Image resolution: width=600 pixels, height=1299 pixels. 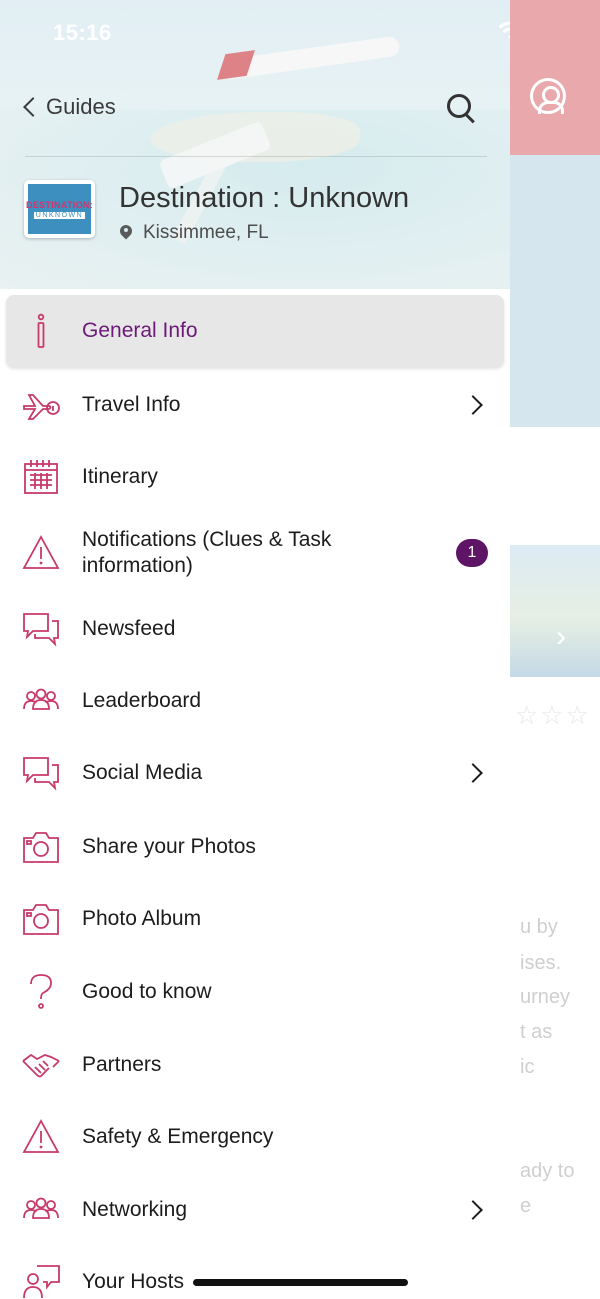 I want to click on home-indicator, so click(x=300, y=1282).